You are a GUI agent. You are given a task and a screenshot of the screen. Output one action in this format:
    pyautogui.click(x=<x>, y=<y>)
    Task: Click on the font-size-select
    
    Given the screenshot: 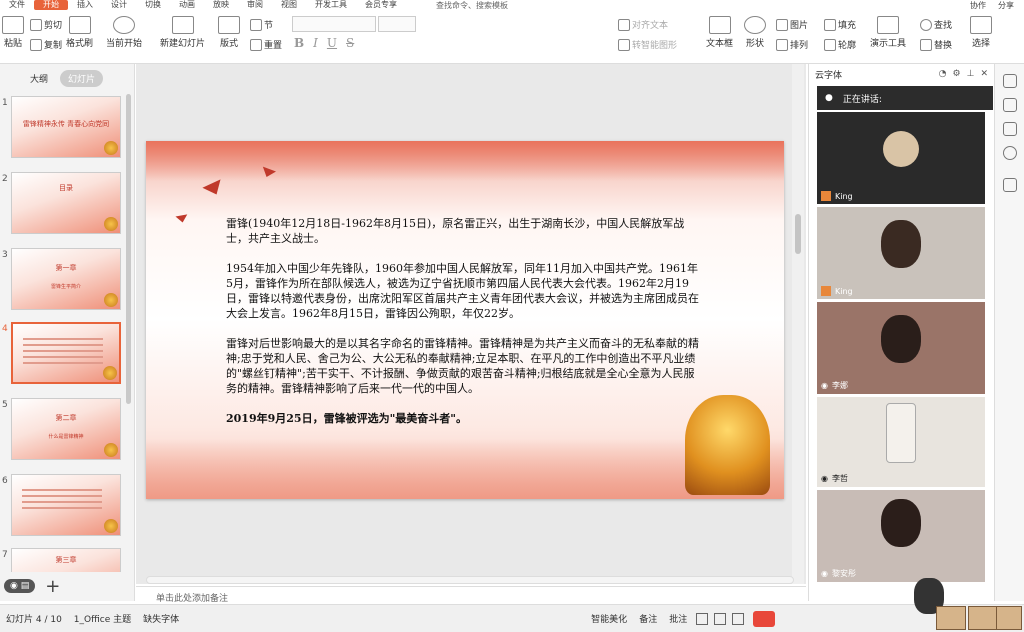 What is the action you would take?
    pyautogui.click(x=397, y=24)
    